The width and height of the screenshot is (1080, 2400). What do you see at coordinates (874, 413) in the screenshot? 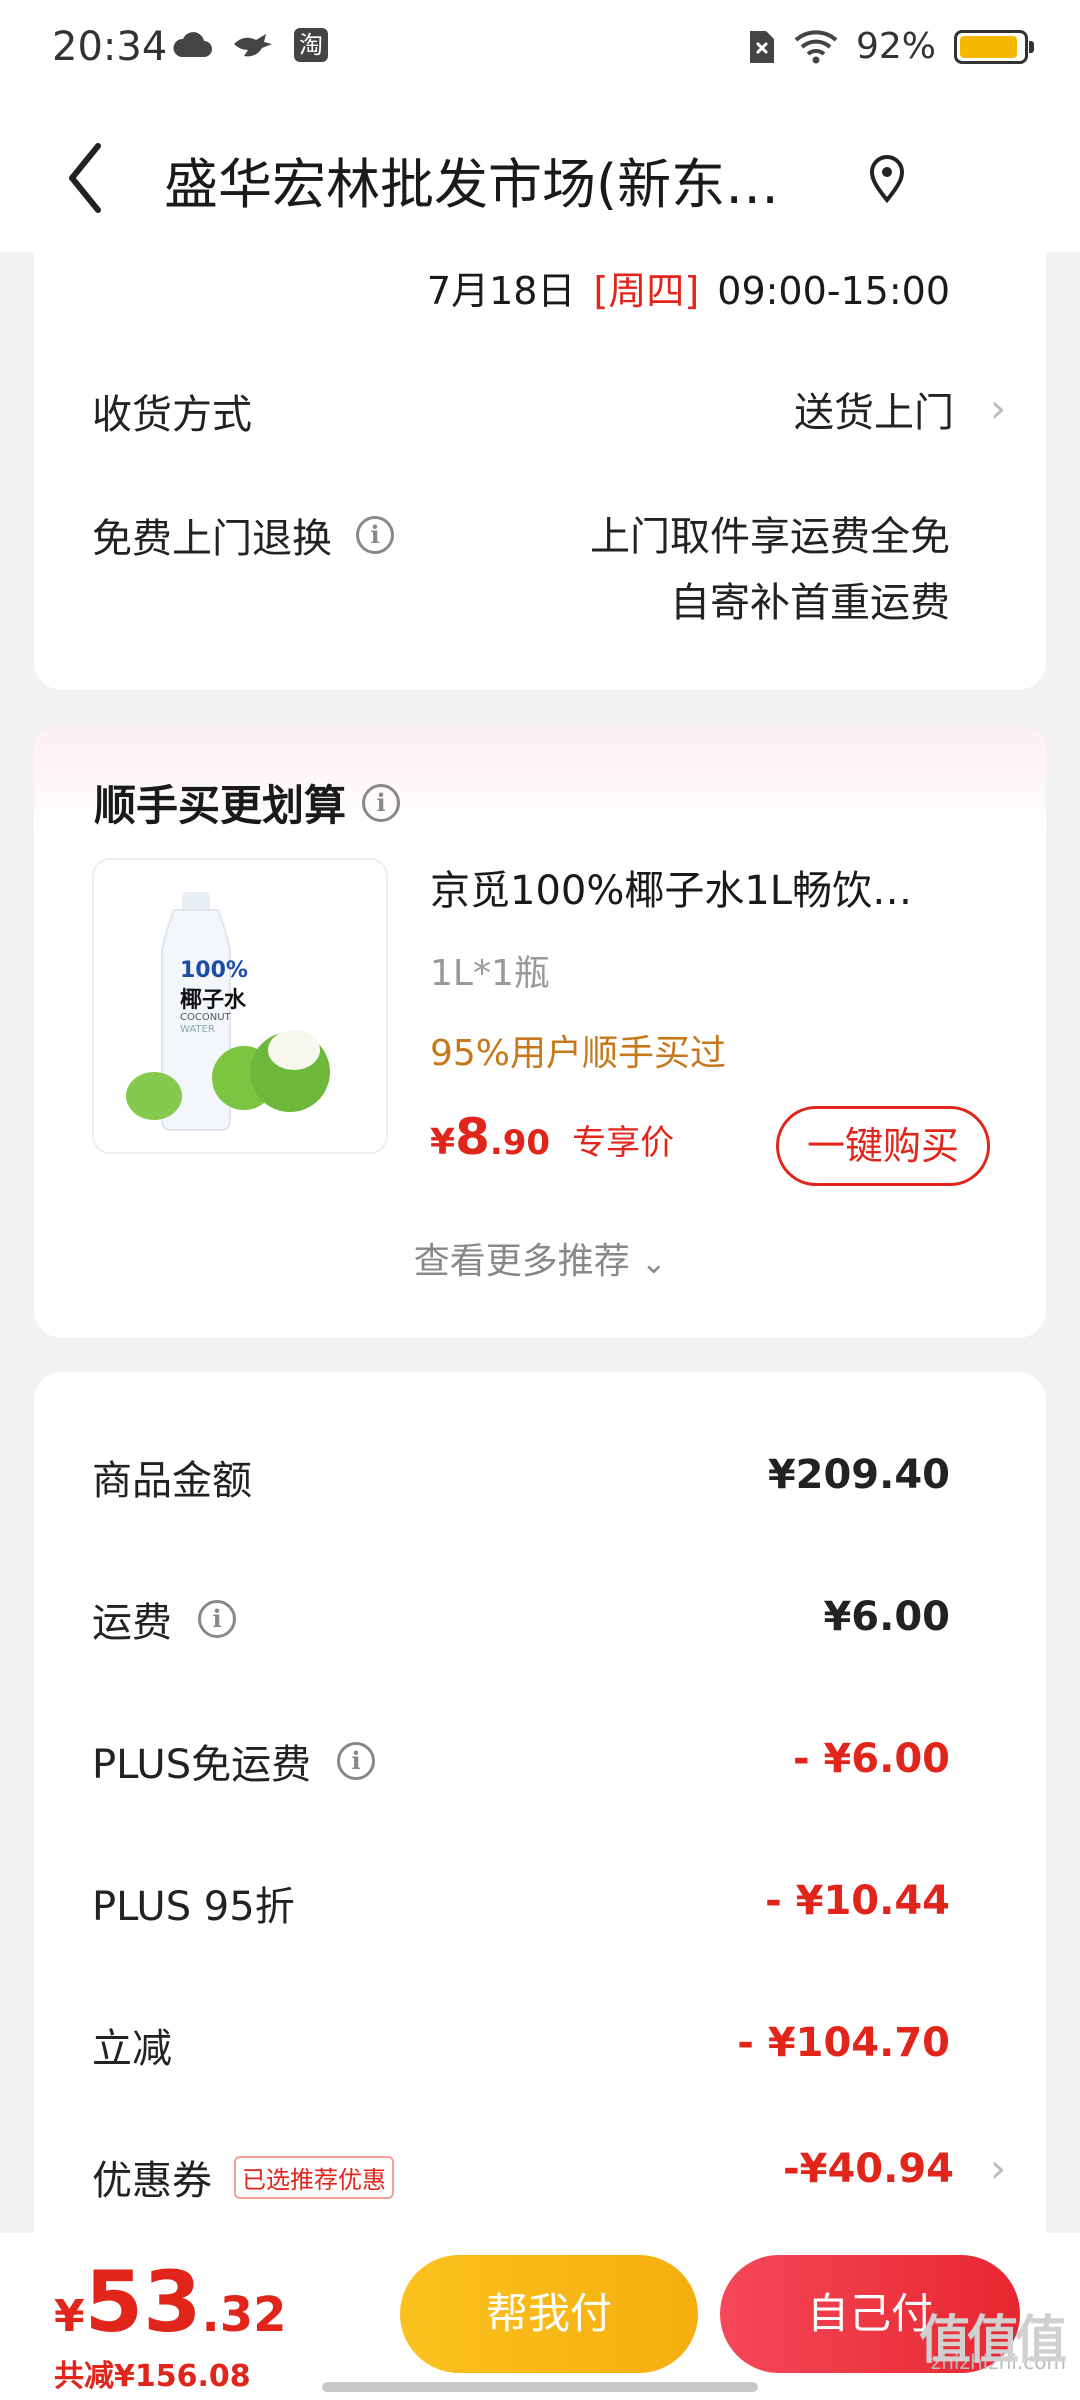
I see `delivery-method-value: 送货上门` at bounding box center [874, 413].